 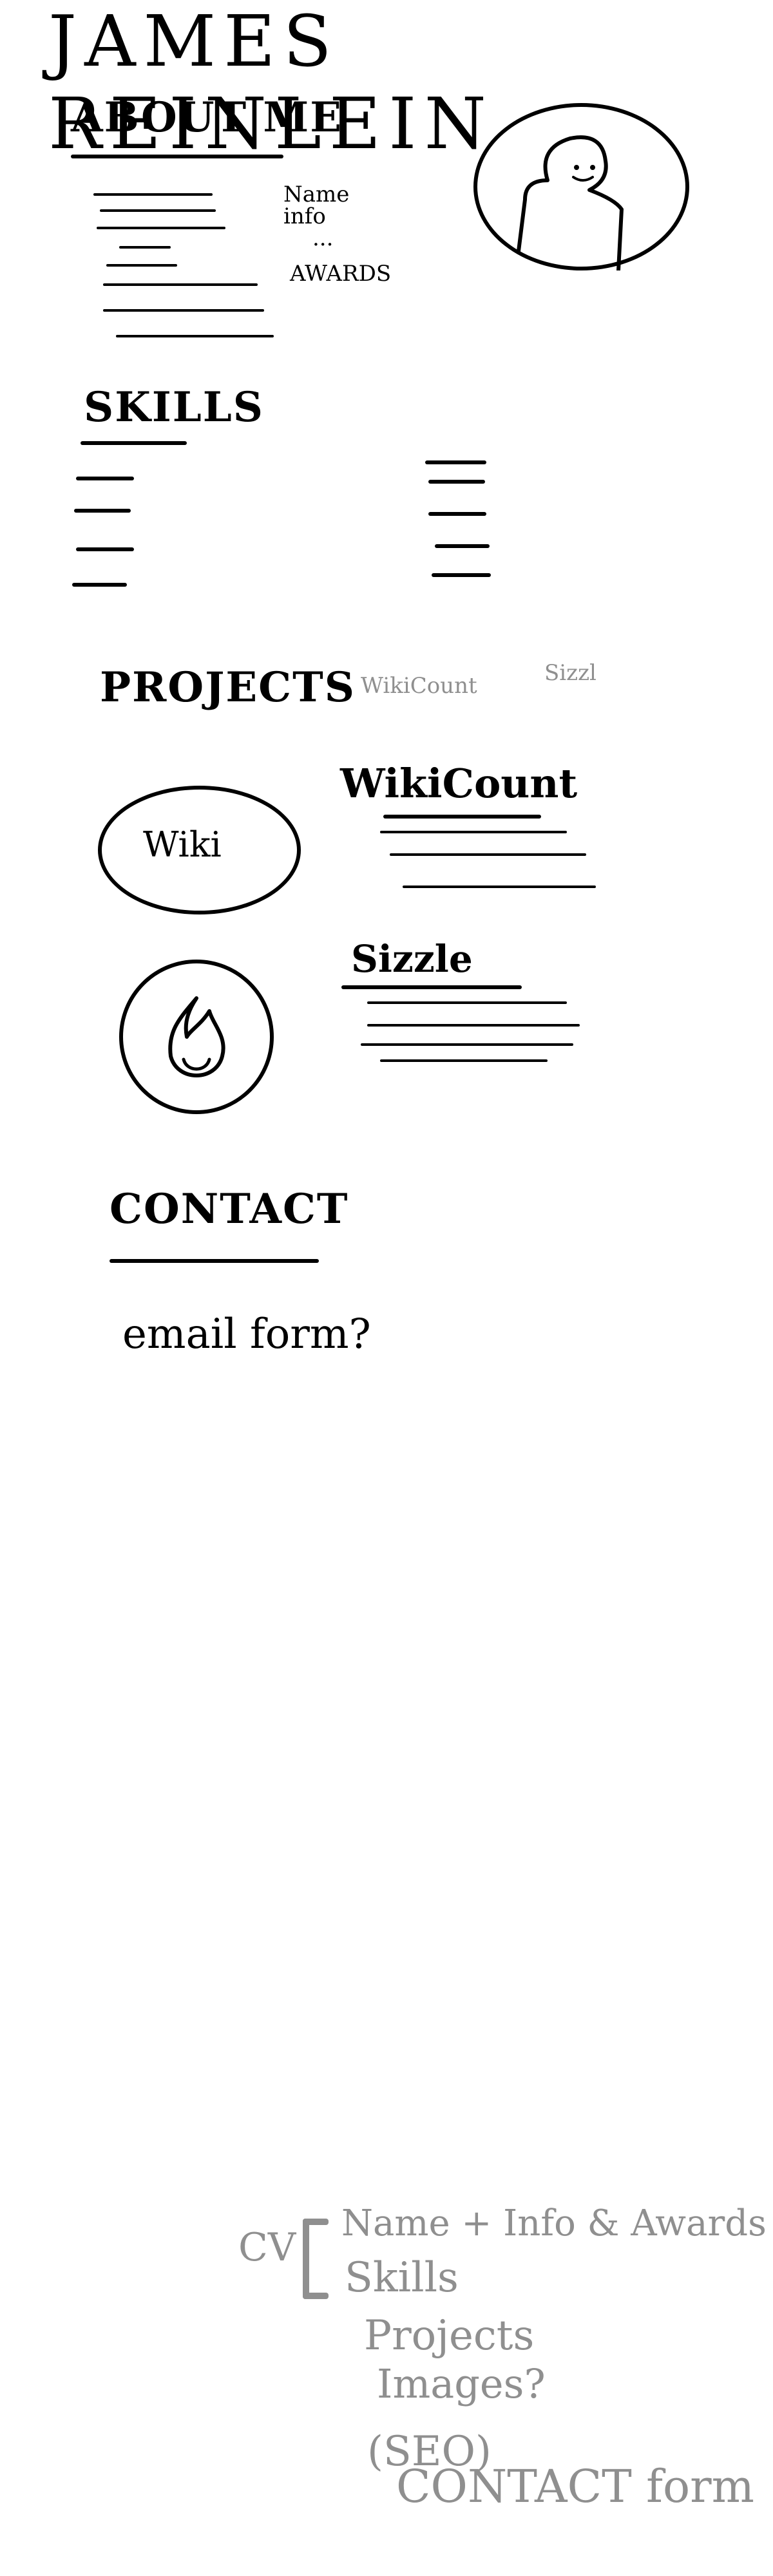 I want to click on flame-icon, so click(x=196, y=1036).